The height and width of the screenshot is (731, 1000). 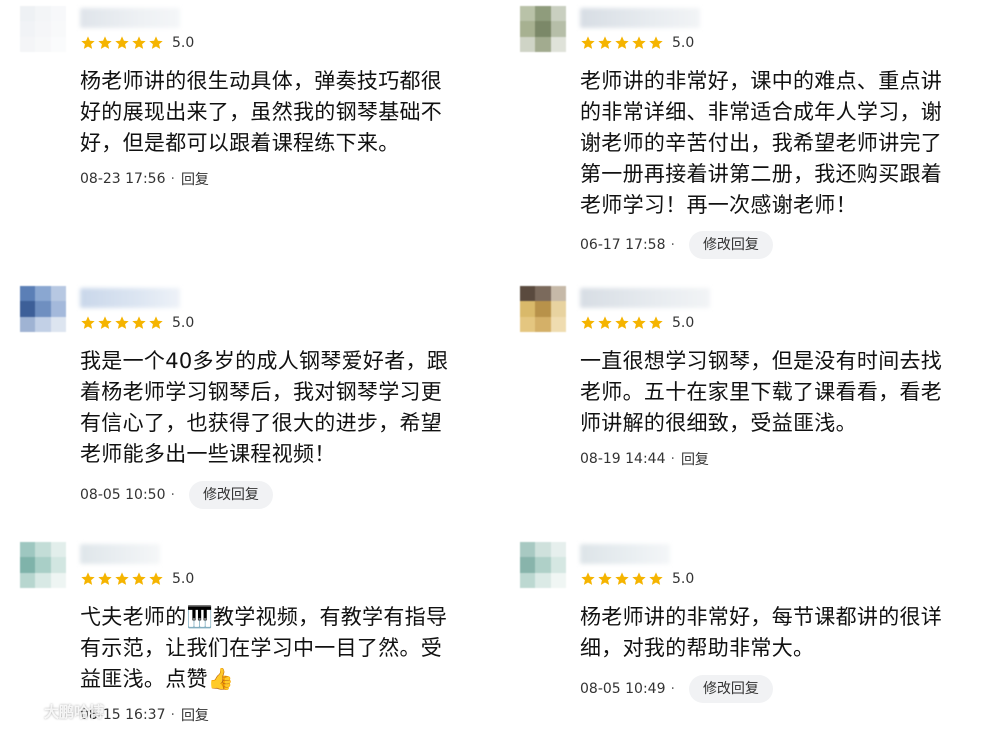 I want to click on weibo-logo-icon, so click(x=24, y=711).